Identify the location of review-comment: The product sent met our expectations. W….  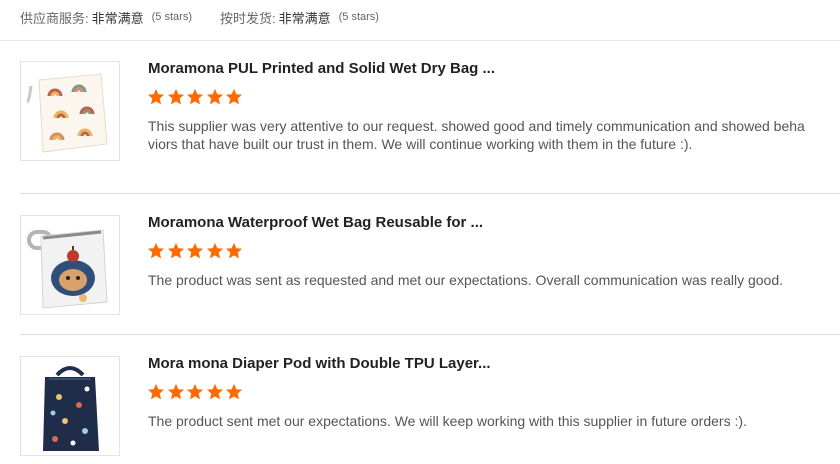
(447, 421).